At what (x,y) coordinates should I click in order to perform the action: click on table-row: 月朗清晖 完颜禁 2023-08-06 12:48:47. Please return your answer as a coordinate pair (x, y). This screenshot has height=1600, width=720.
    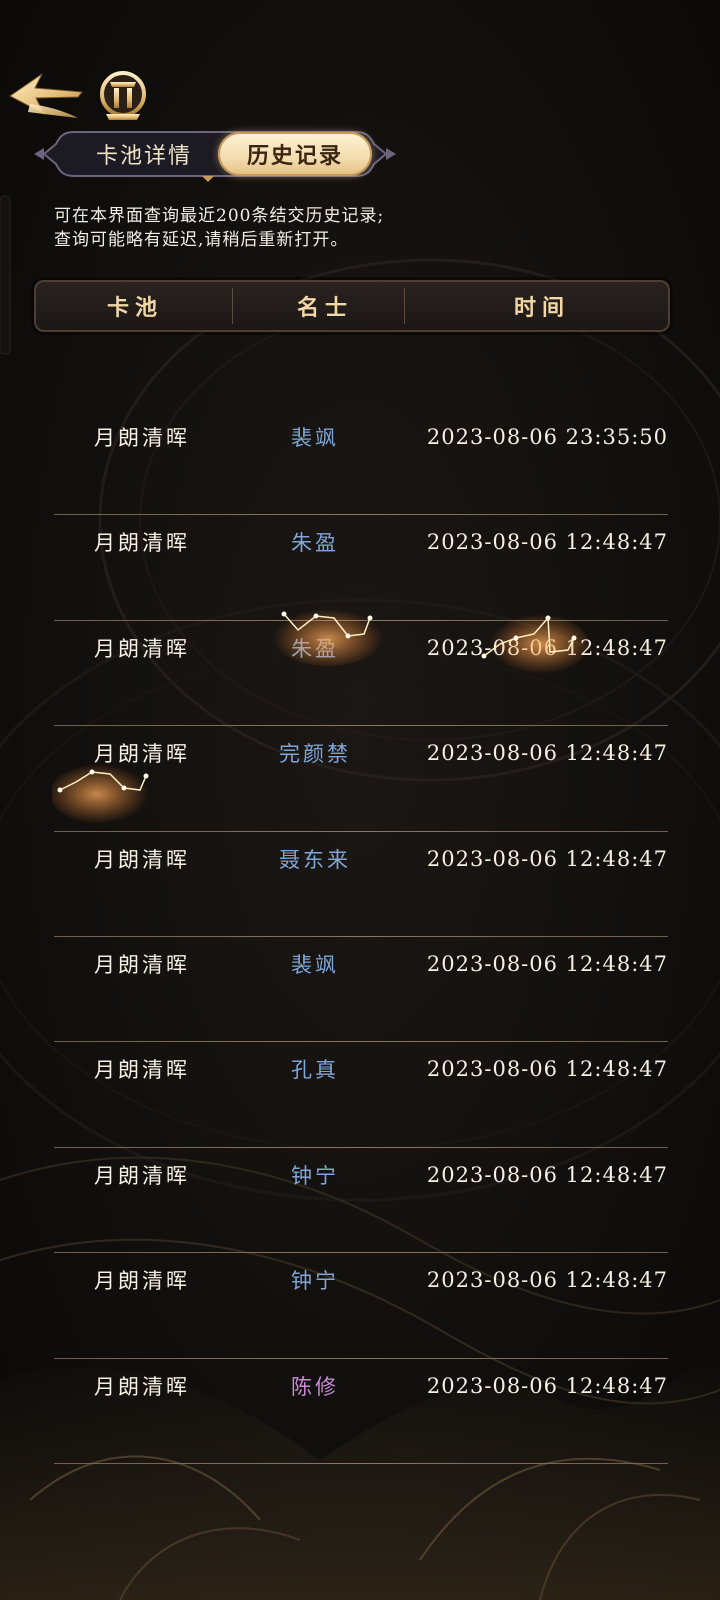
    Looking at the image, I should click on (361, 779).